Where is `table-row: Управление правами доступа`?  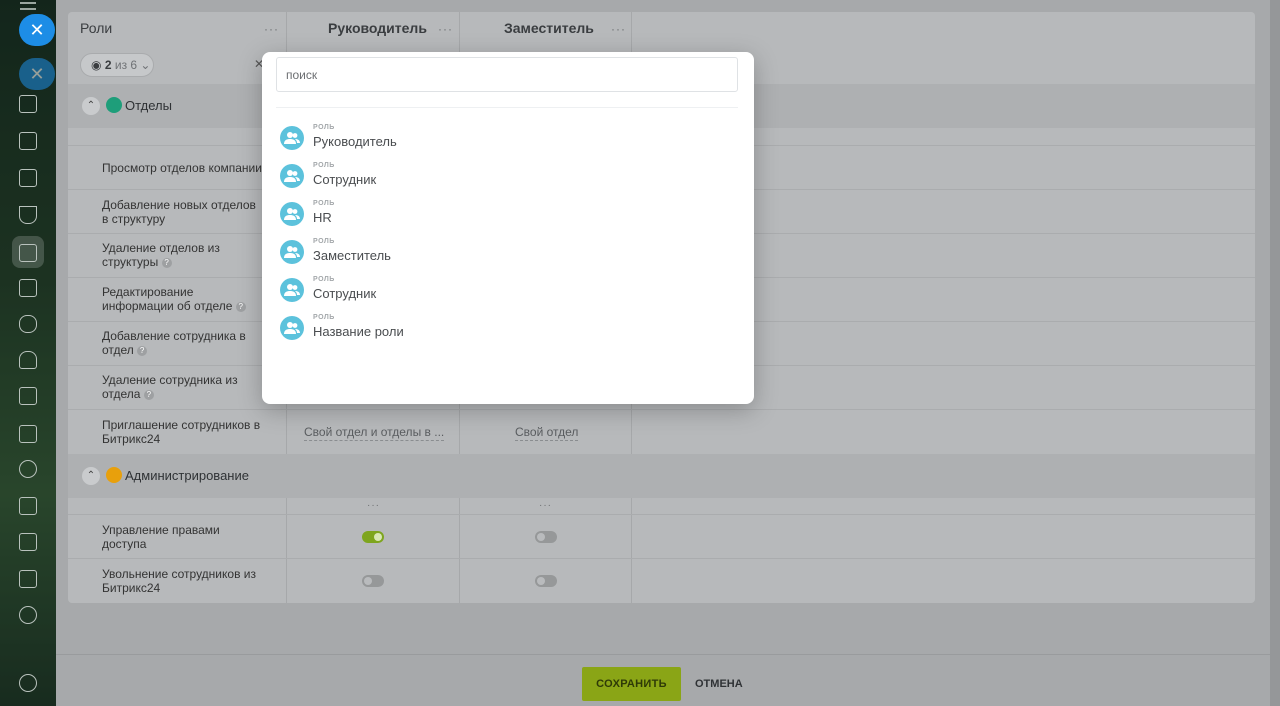
table-row: Управление правами доступа is located at coordinates (661, 536).